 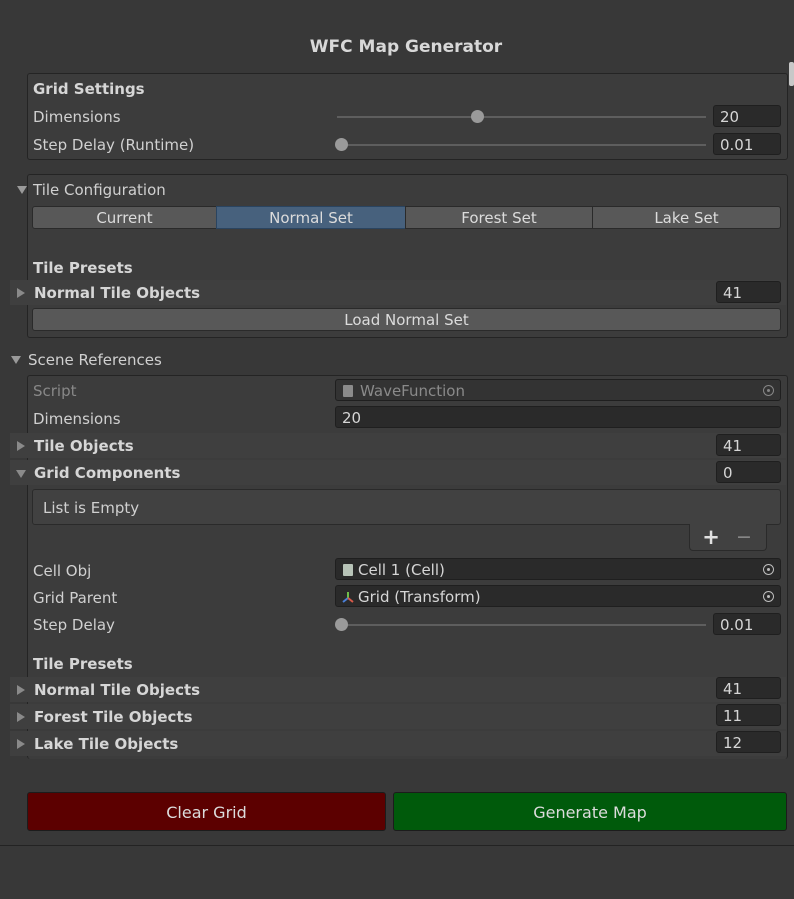 I want to click on grid-components-list, so click(x=406, y=507).